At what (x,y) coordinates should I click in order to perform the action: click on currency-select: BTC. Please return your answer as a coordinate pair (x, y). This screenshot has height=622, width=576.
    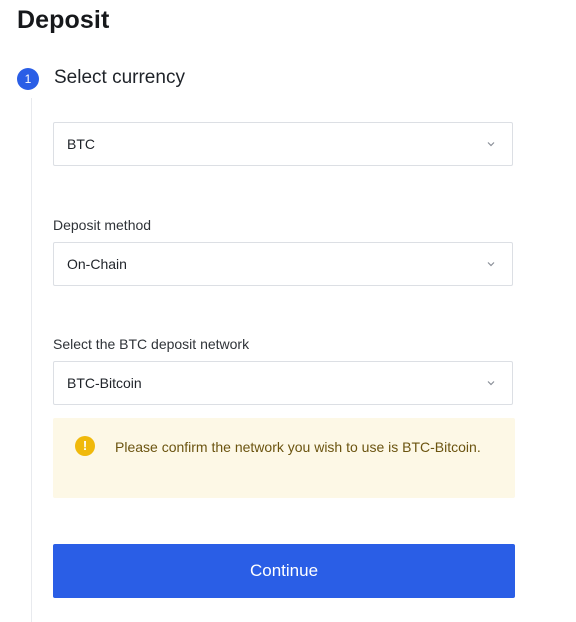
    Looking at the image, I should click on (283, 144).